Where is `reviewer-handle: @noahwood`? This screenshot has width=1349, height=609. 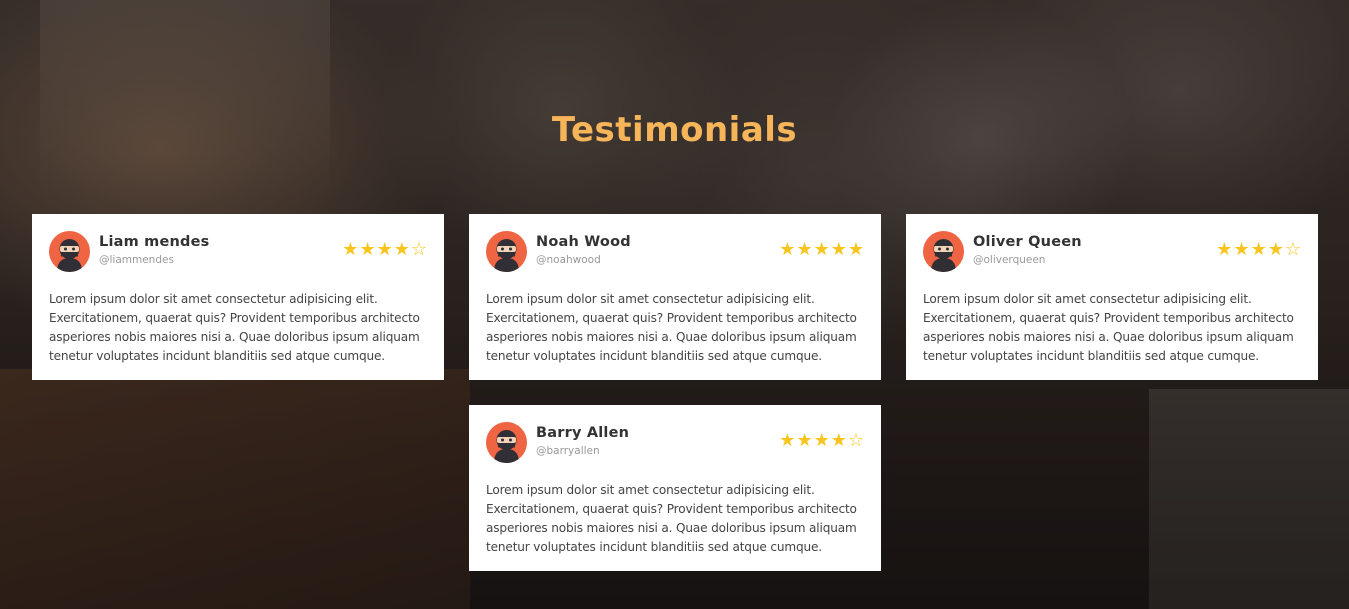
reviewer-handle: @noahwood is located at coordinates (568, 260).